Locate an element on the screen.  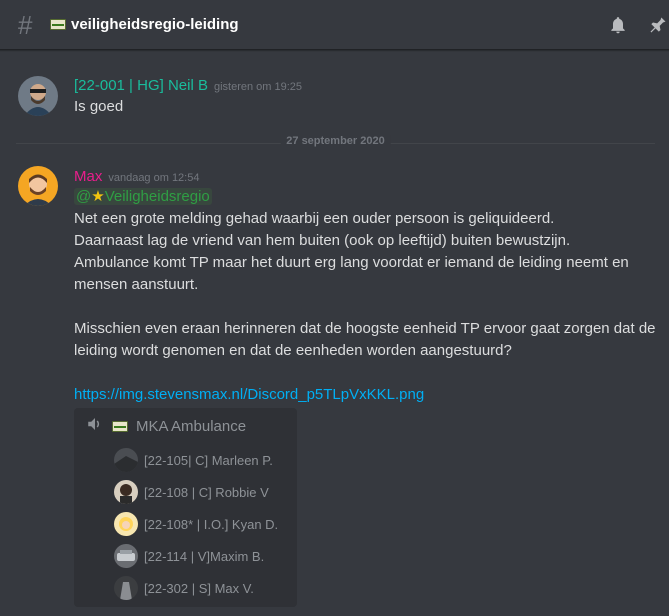
voice-member: [22-302 | S] Max V. is located at coordinates (184, 588).